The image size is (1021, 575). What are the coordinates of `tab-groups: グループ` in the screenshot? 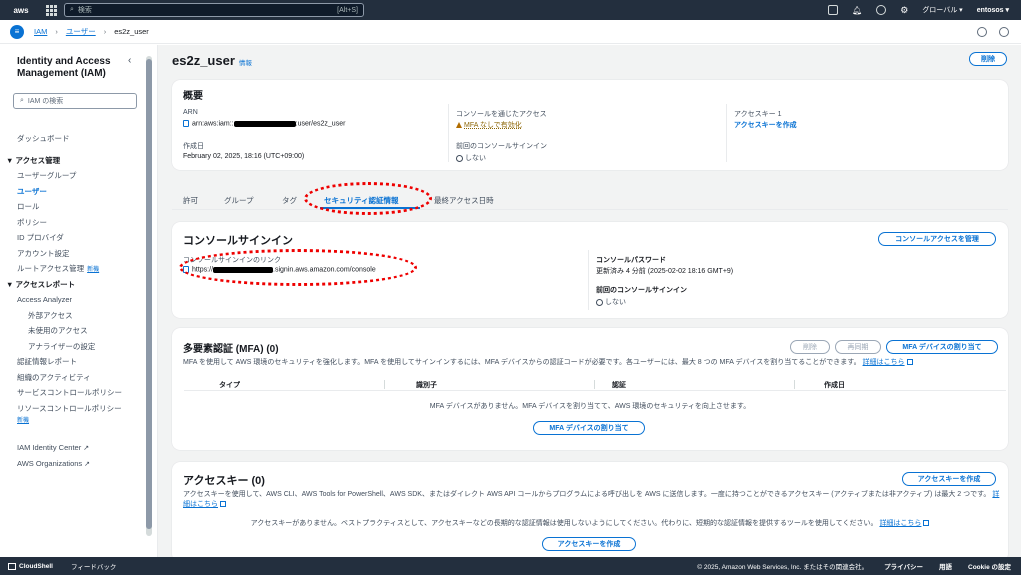 It's located at (239, 200).